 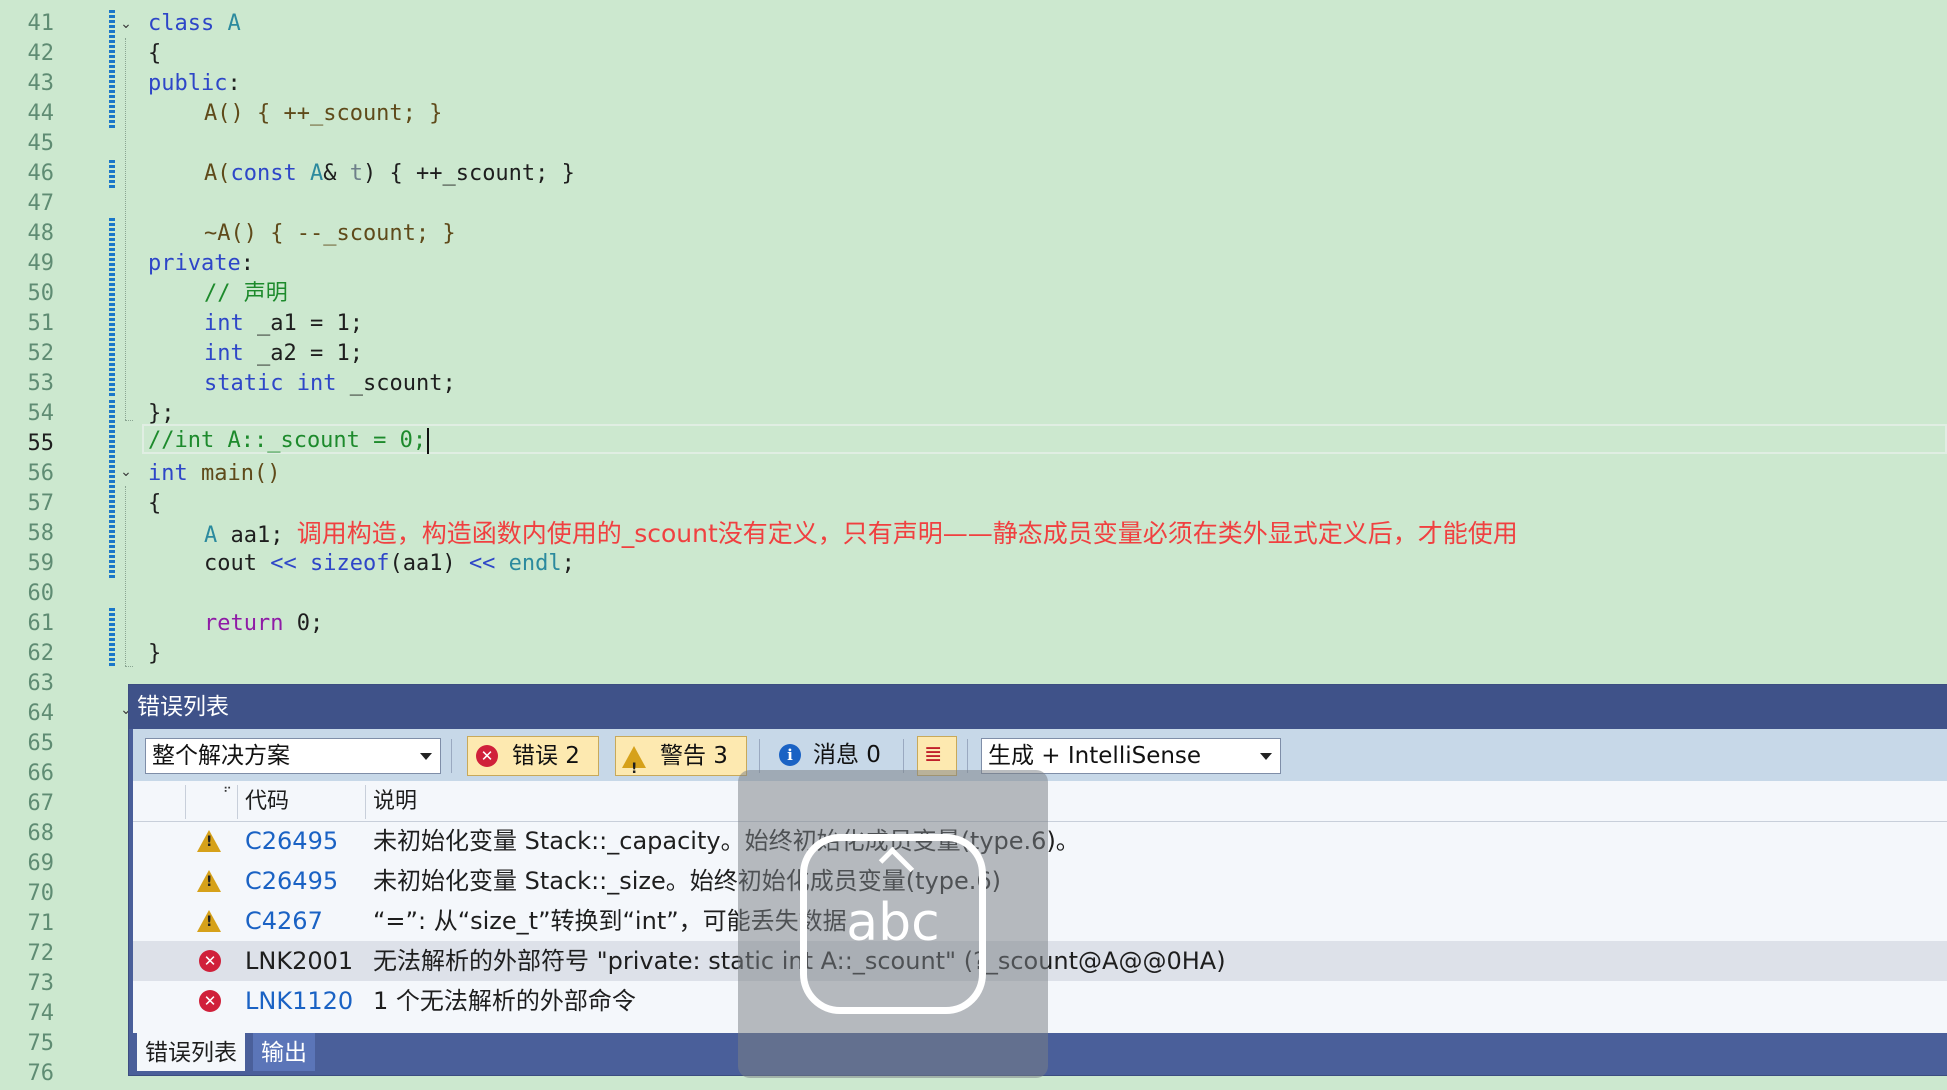 I want to click on code-line-57: {, so click(x=154, y=504).